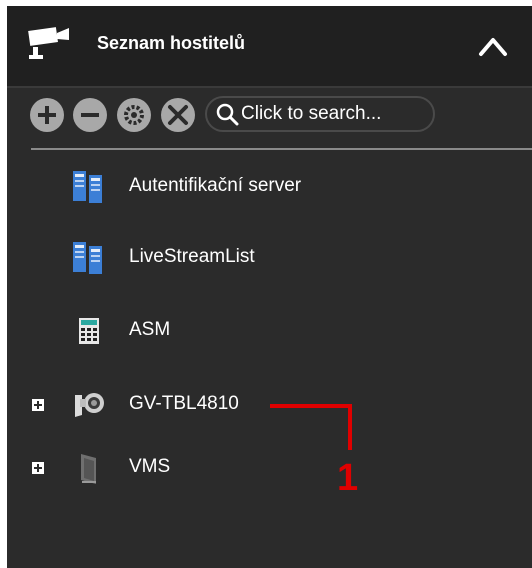  What do you see at coordinates (227, 114) in the screenshot?
I see `search-icon` at bounding box center [227, 114].